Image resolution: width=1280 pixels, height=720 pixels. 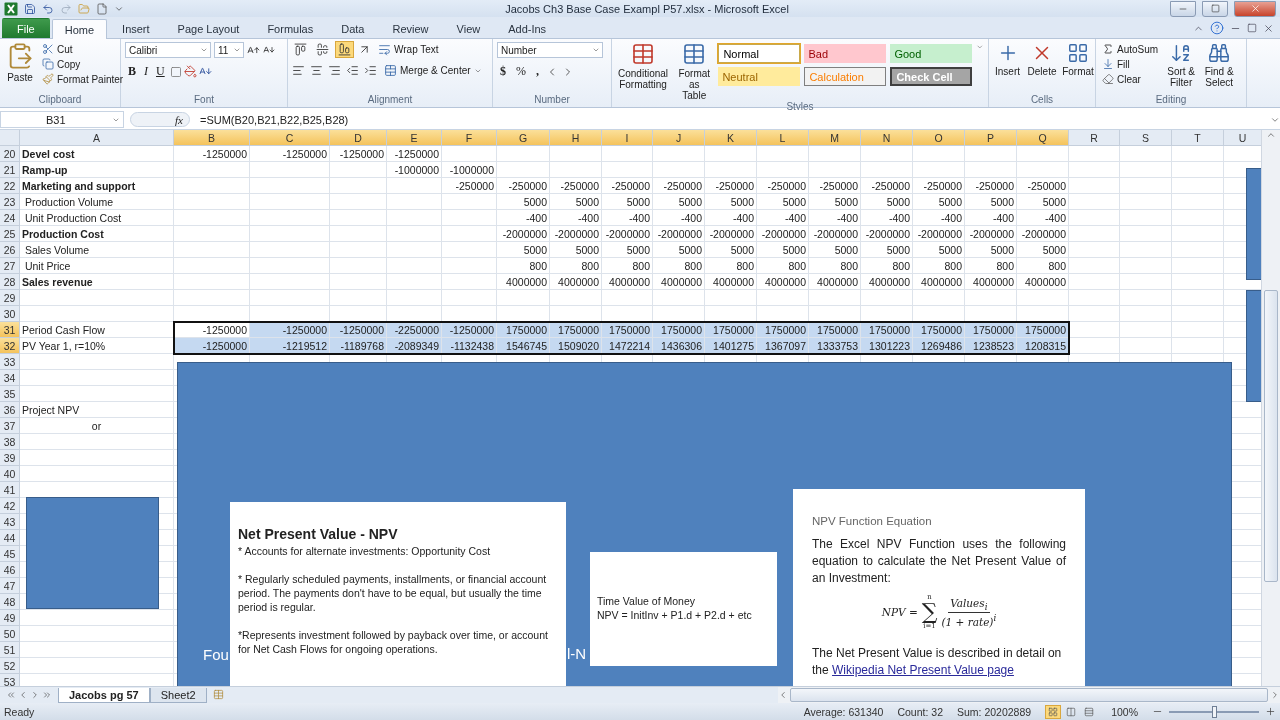 I want to click on view-button, so click(x=1053, y=711).